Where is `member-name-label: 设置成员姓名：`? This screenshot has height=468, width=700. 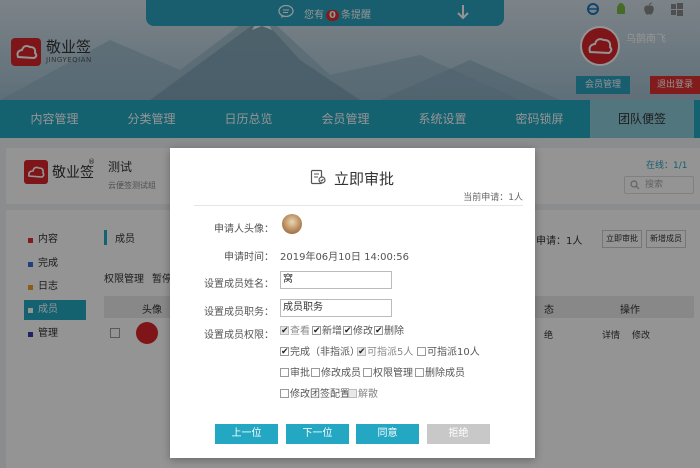 member-name-label: 设置成员姓名： is located at coordinates (239, 284).